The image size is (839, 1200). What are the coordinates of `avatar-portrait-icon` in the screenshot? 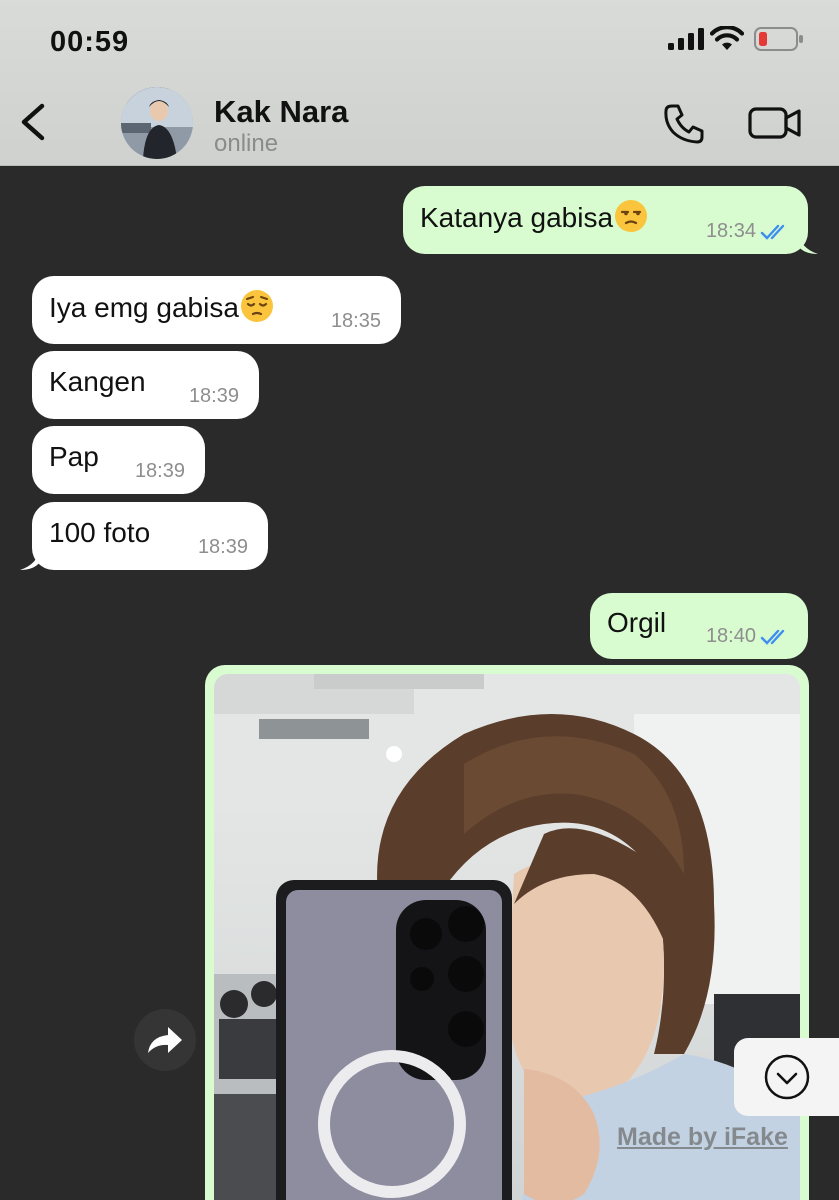 It's located at (157, 123).